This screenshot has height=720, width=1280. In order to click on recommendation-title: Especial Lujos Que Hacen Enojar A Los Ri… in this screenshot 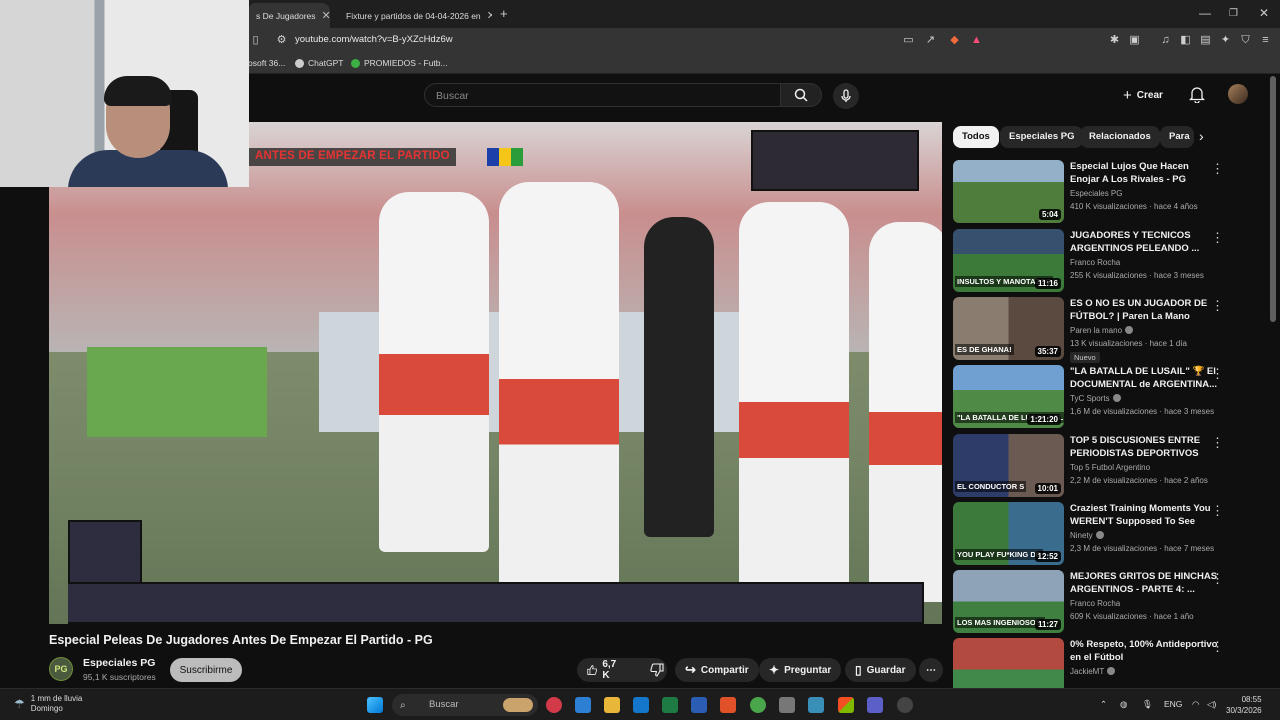, I will do `click(1145, 173)`.